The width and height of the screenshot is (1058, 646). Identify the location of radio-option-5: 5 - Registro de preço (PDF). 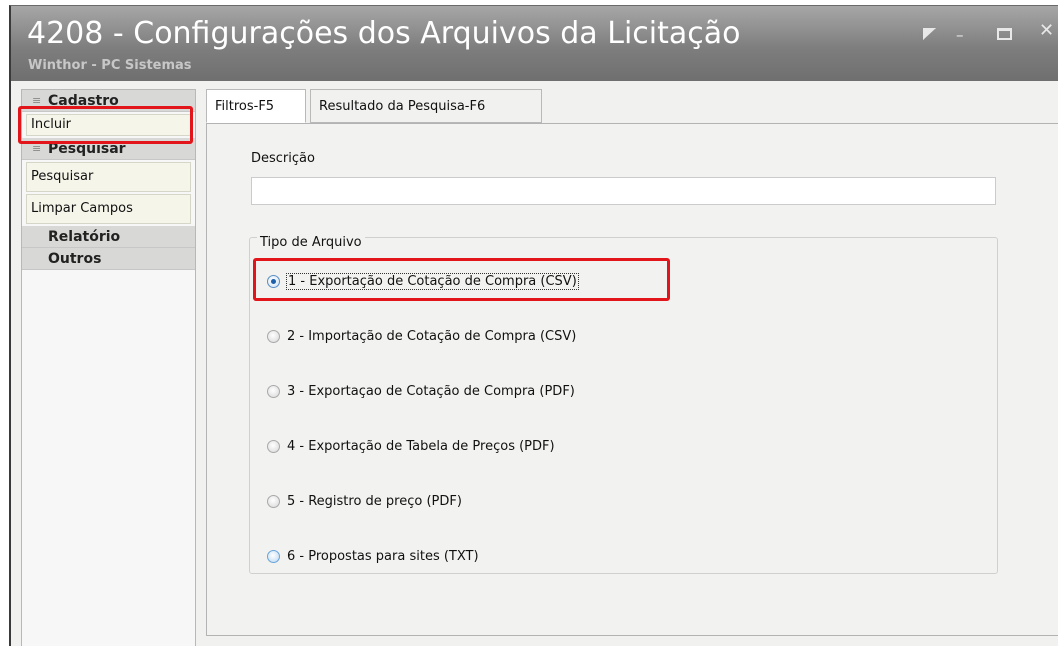
(364, 501).